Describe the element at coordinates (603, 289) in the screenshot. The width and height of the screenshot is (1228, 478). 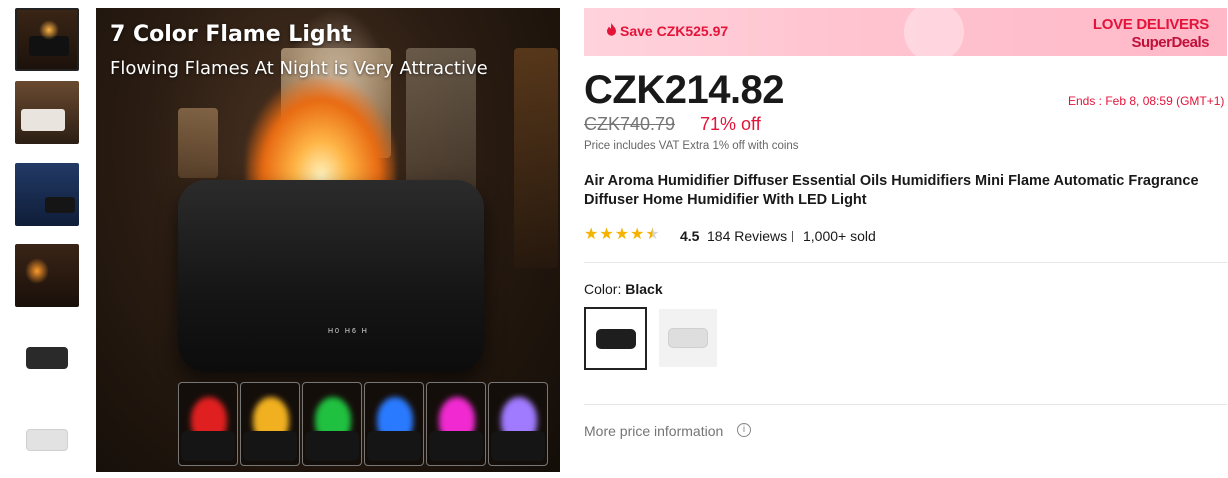
I see `color-label-text: Color:` at that location.